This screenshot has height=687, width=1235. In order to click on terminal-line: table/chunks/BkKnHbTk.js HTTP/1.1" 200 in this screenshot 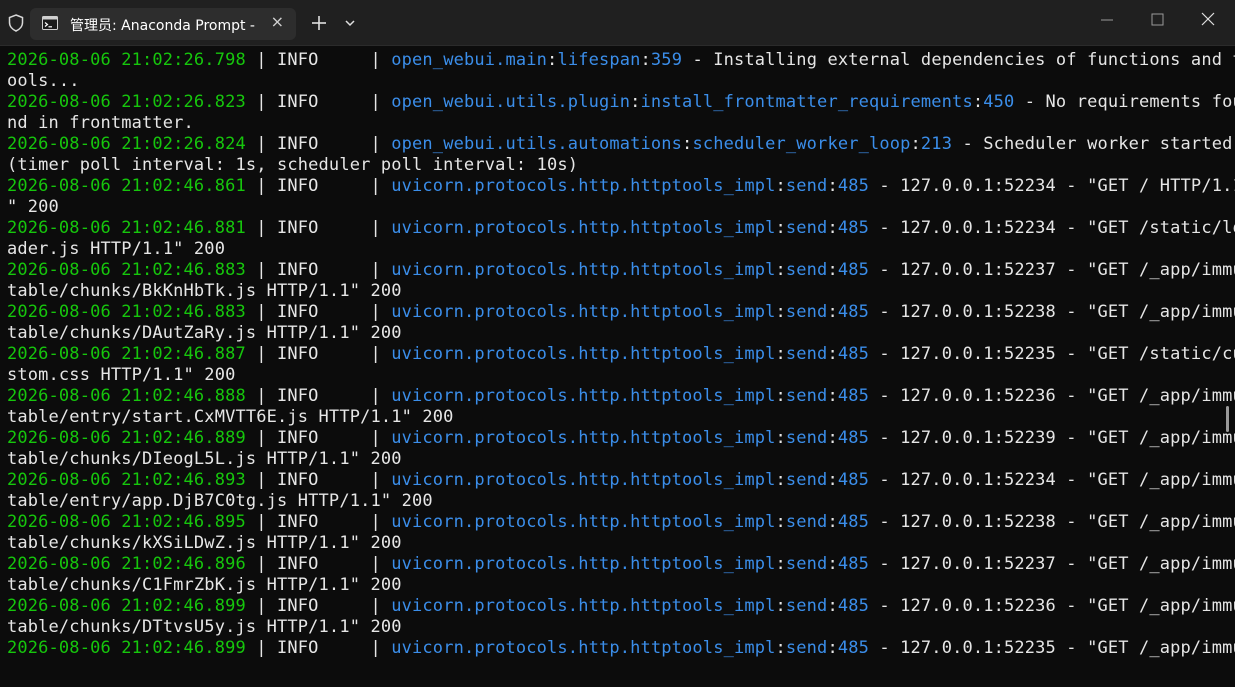, I will do `click(613, 291)`.